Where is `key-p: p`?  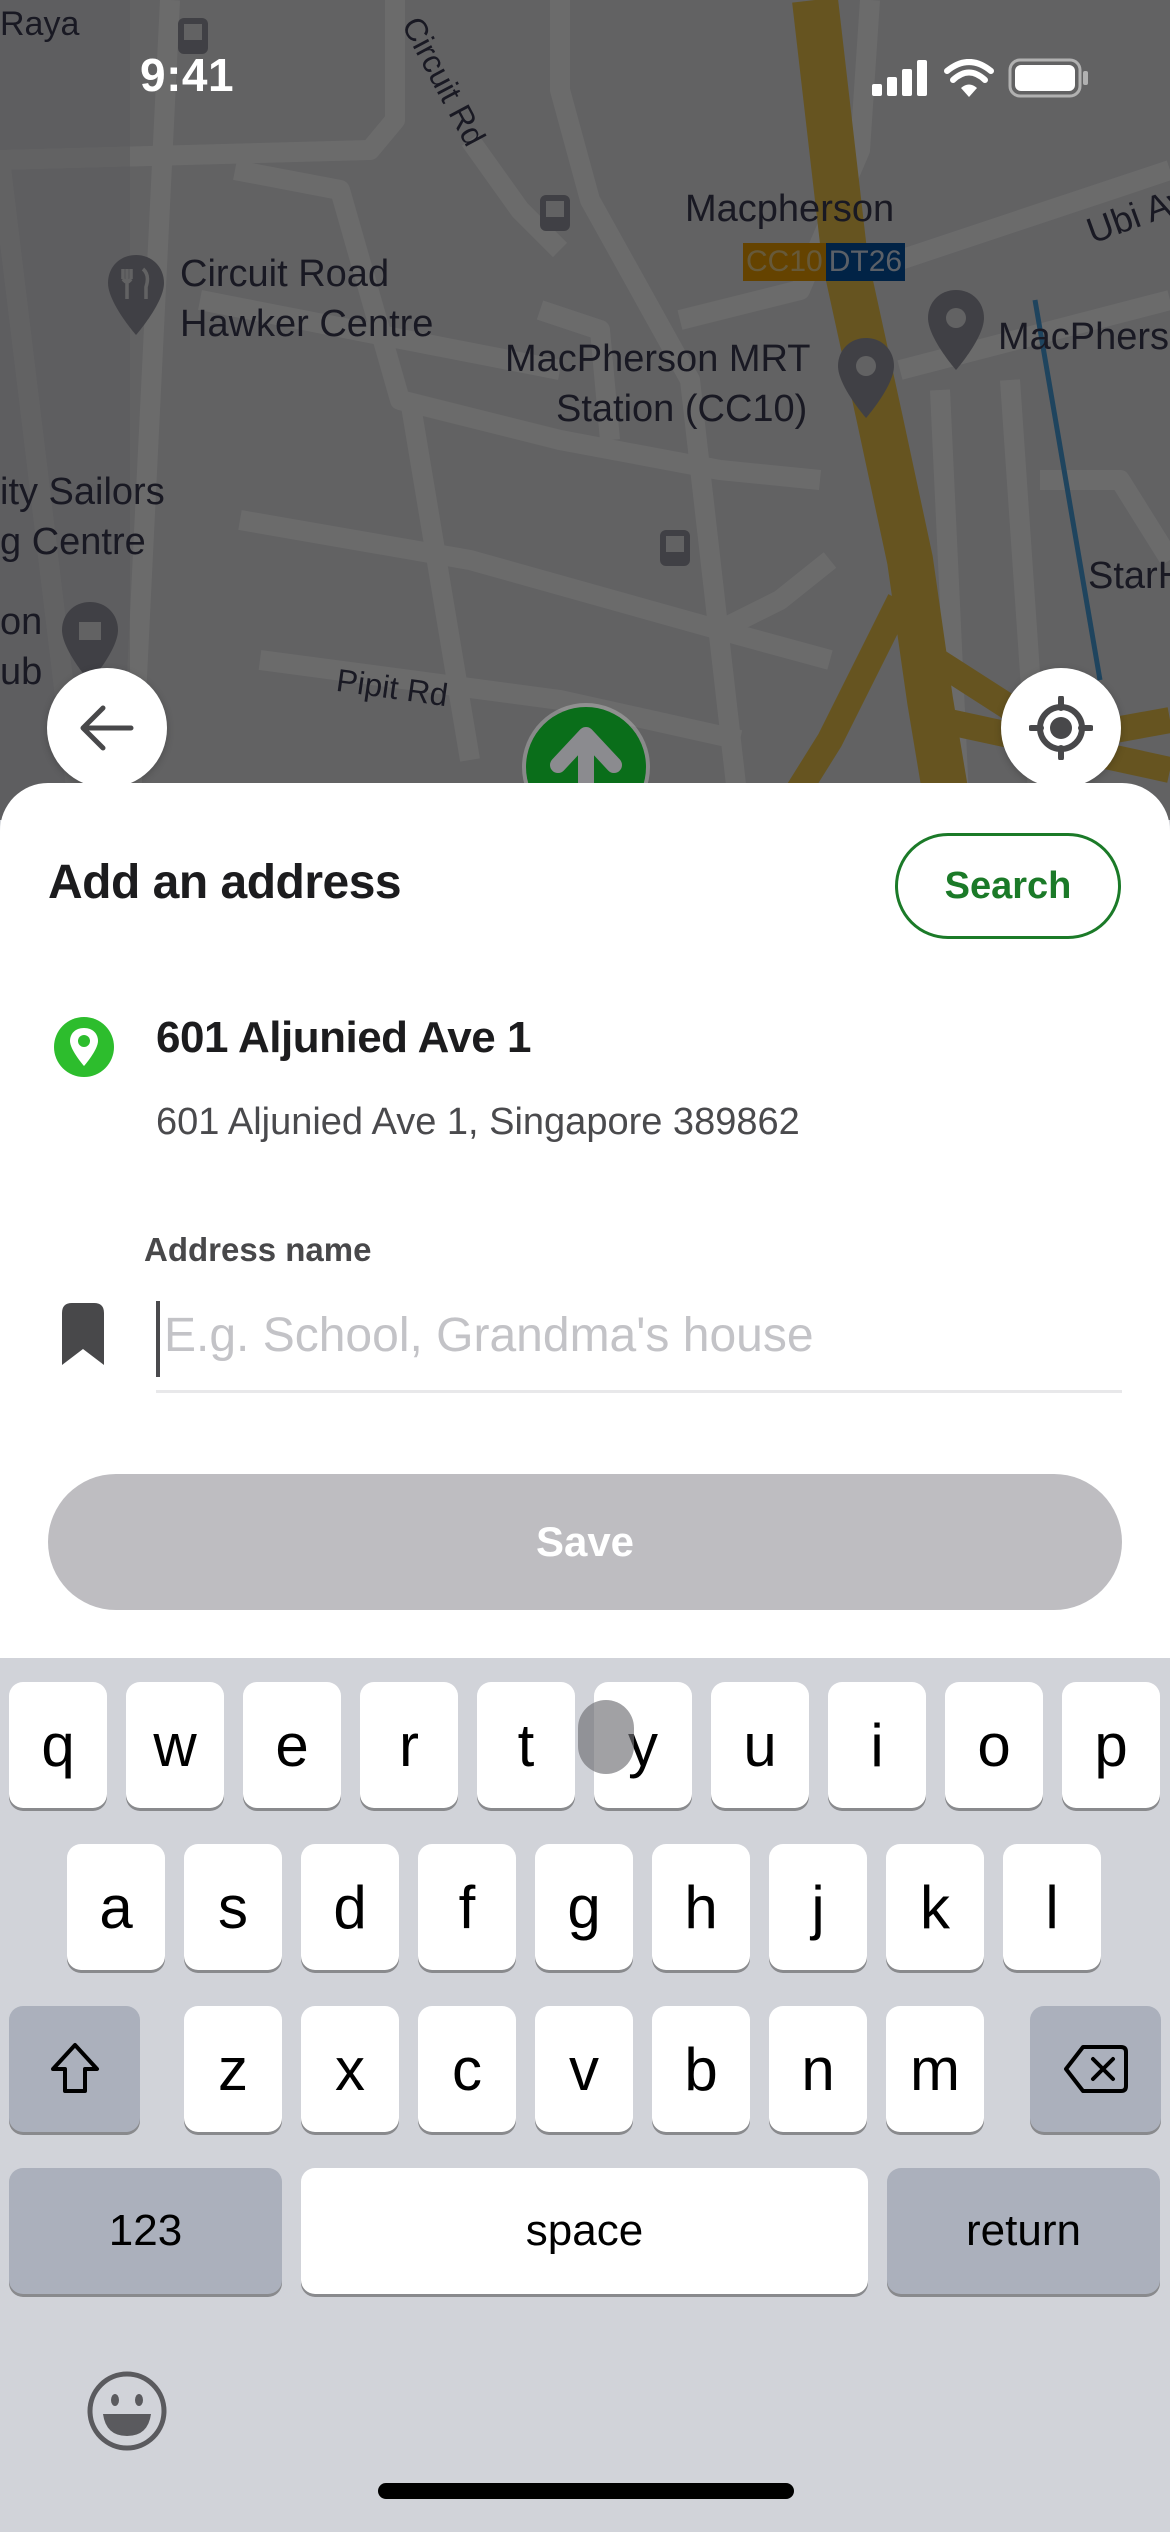 key-p: p is located at coordinates (1111, 1745).